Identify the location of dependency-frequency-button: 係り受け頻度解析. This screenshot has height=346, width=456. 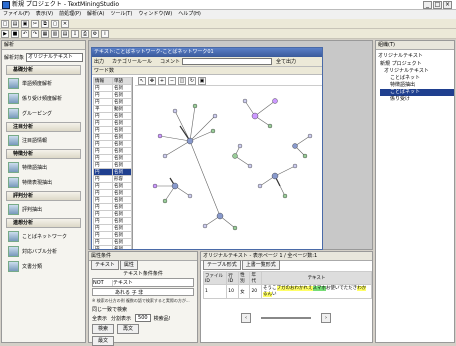
(43, 98).